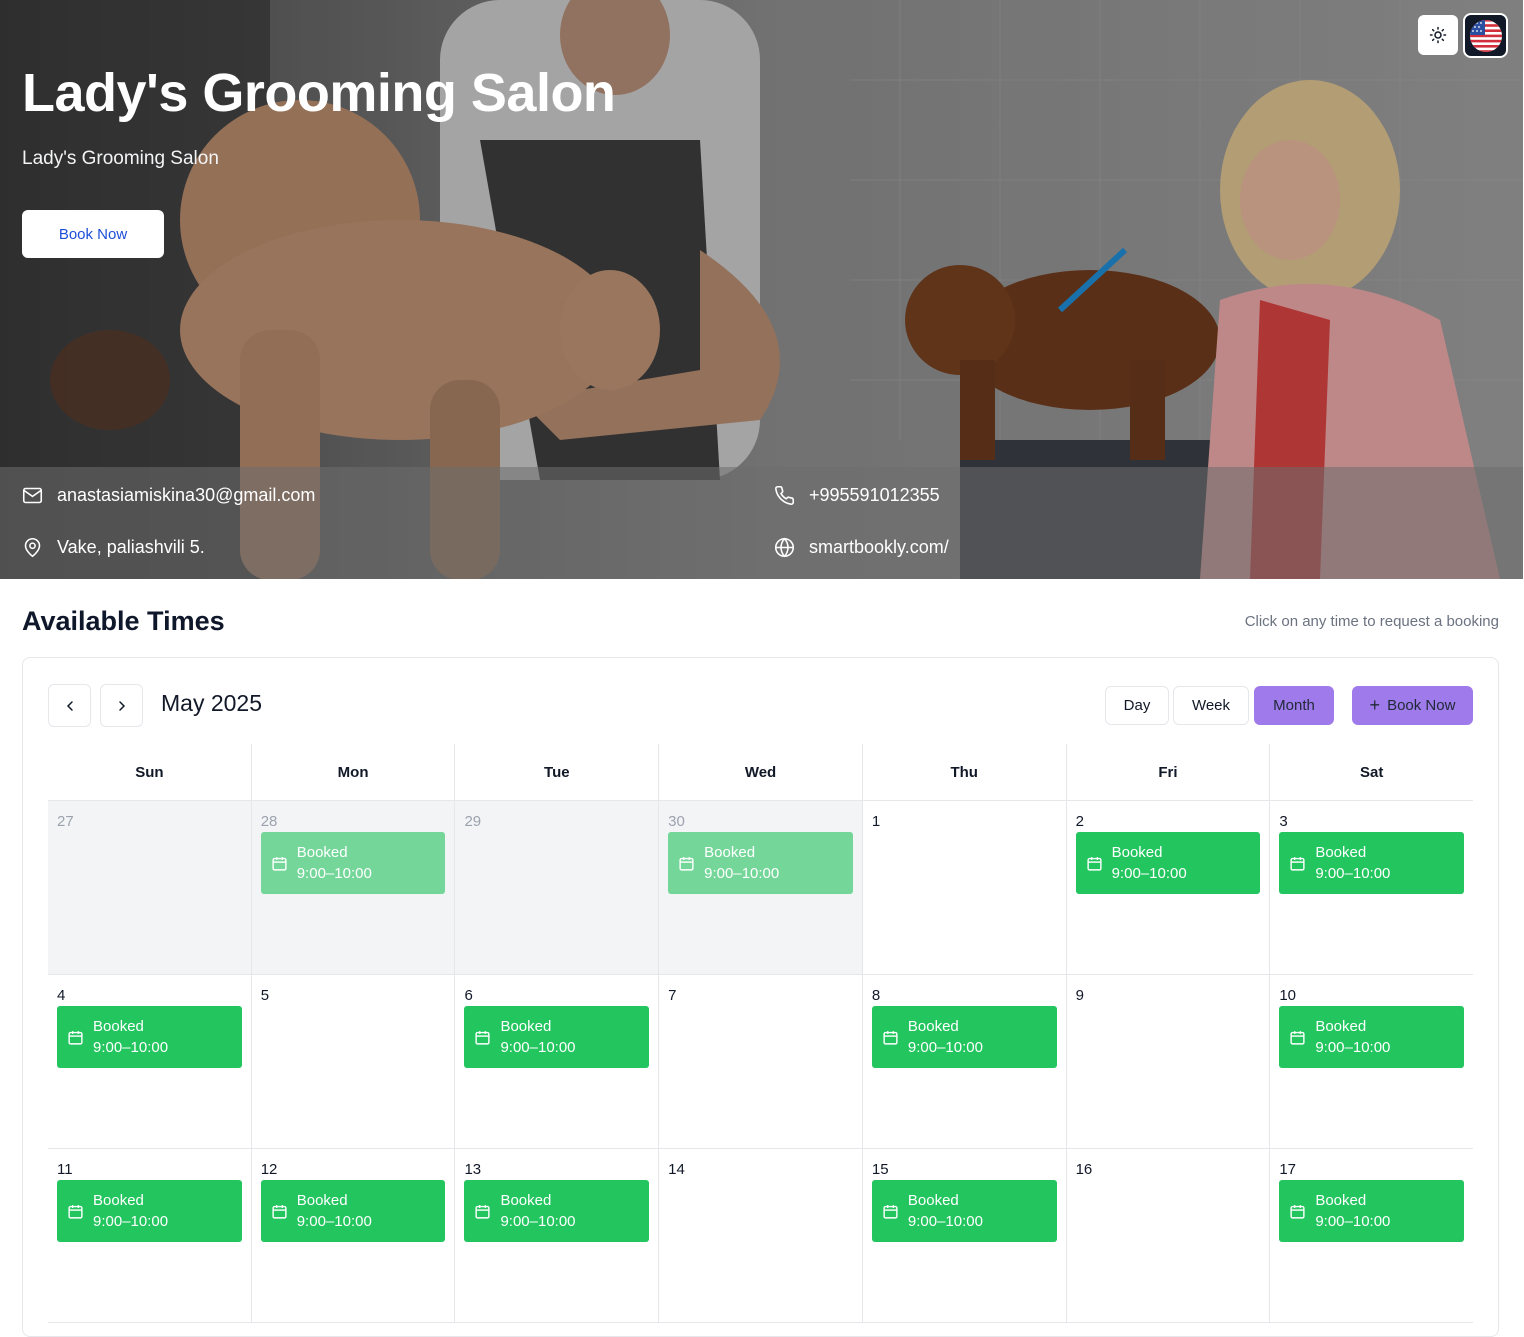  What do you see at coordinates (880, 1169) in the screenshot?
I see `day-number: 15` at bounding box center [880, 1169].